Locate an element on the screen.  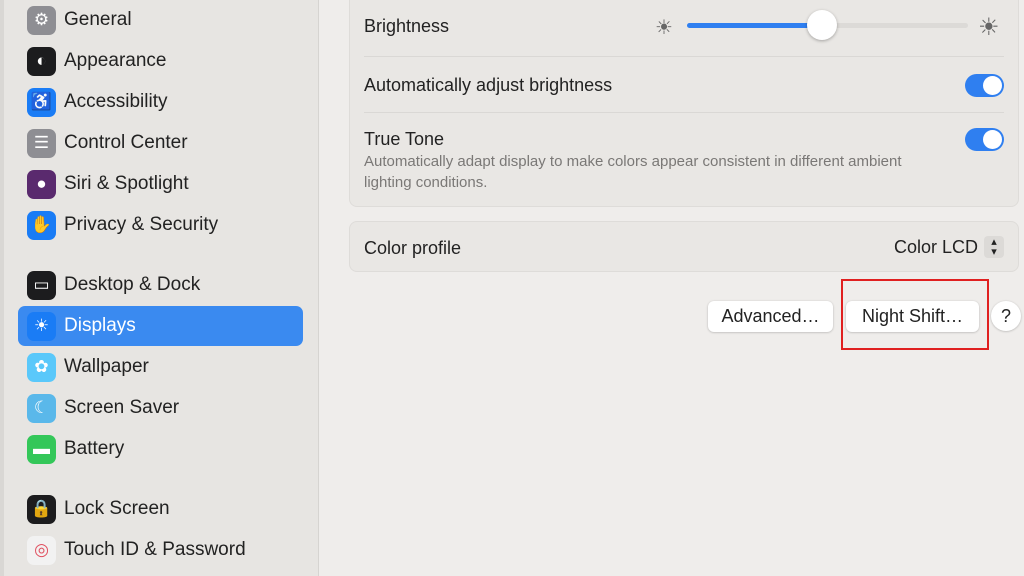
sidebar-item-displays: ☀ Displays is located at coordinates (160, 326).